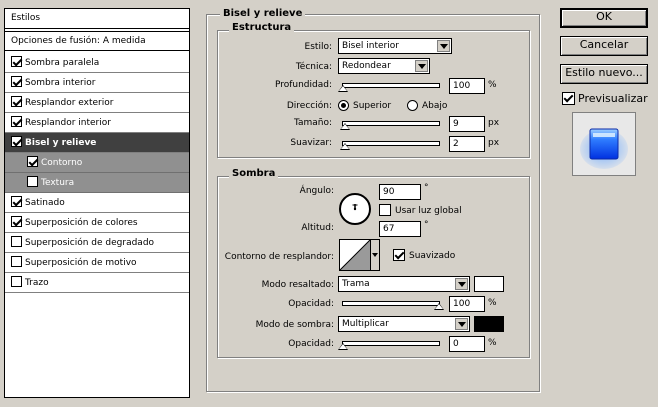 Image resolution: width=658 pixels, height=407 pixels. I want to click on size-label: Tamaño:, so click(312, 123).